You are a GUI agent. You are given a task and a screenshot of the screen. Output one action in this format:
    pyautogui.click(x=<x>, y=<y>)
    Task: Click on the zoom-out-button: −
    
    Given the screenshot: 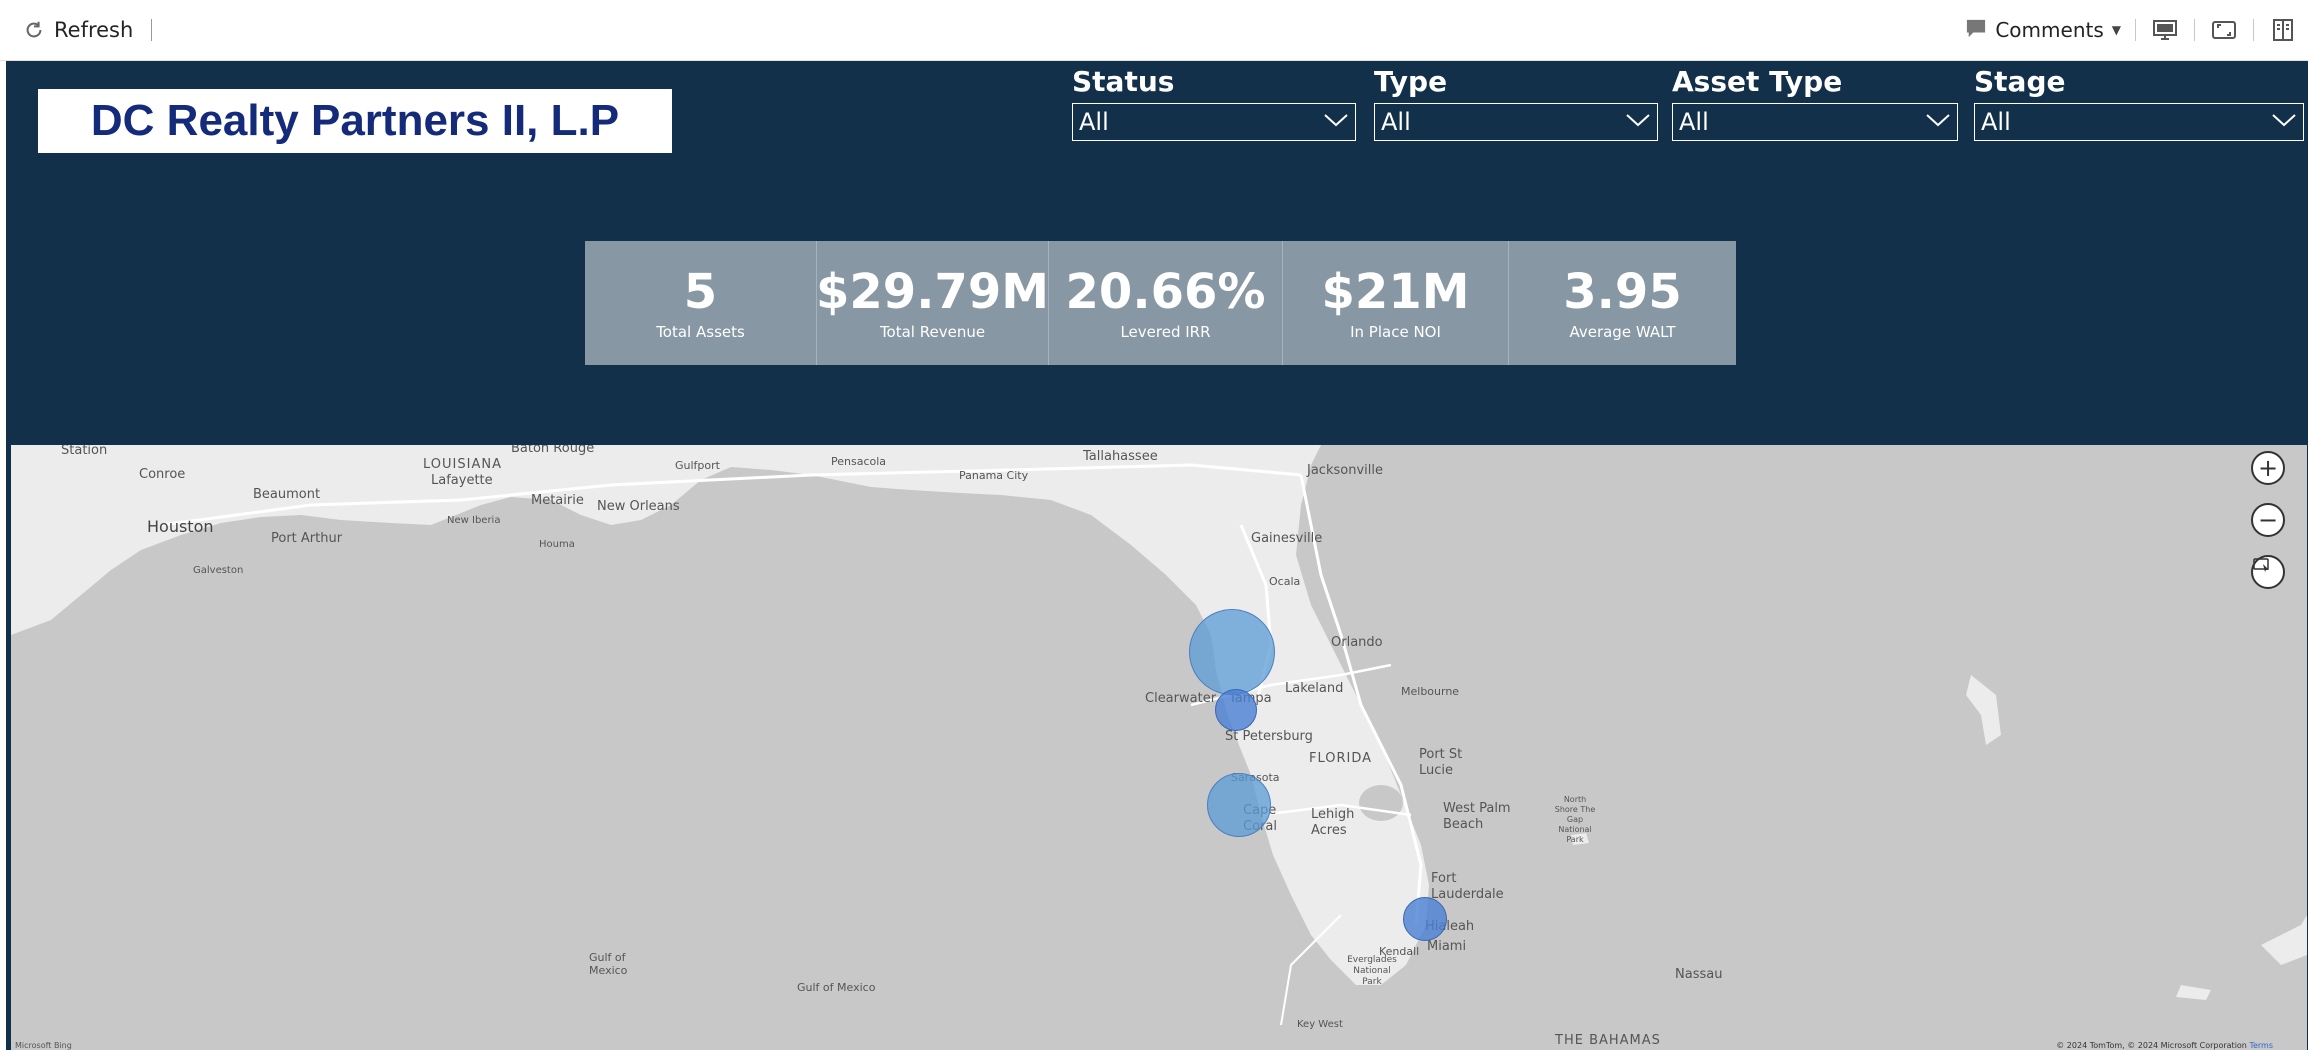 What is the action you would take?
    pyautogui.click(x=2268, y=520)
    